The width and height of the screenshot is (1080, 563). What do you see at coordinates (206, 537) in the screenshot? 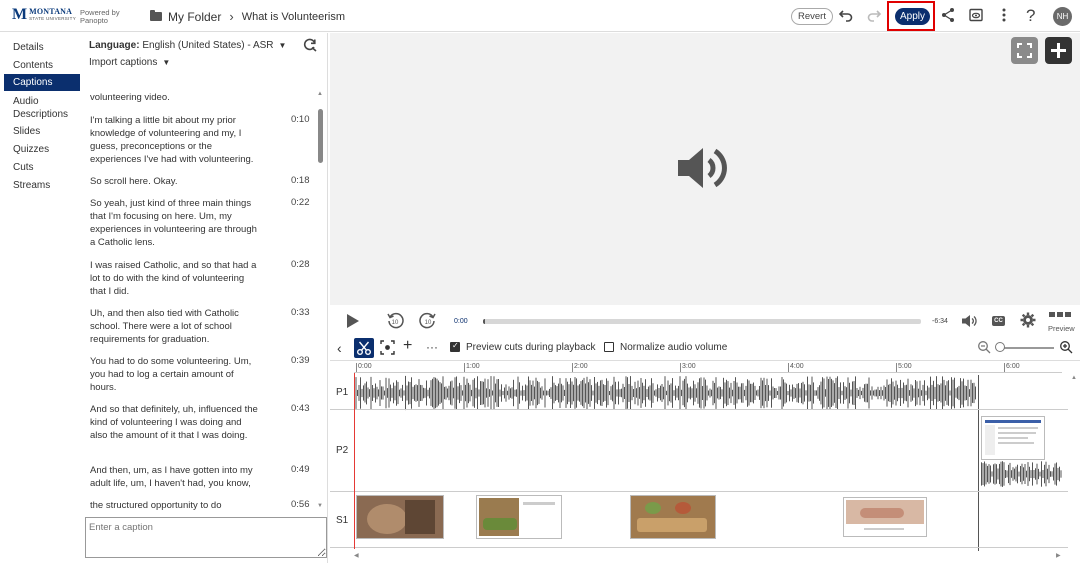
I see `caption-input` at bounding box center [206, 537].